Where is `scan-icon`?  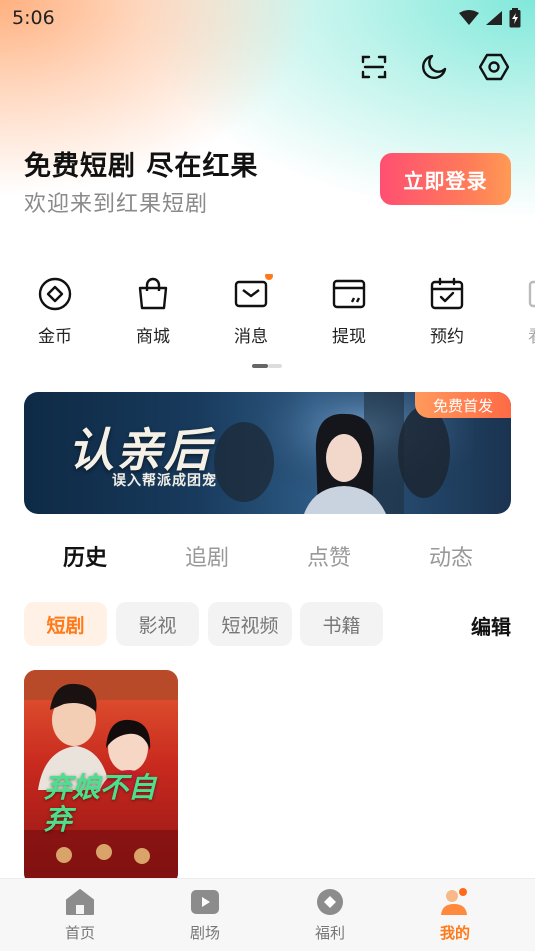 scan-icon is located at coordinates (374, 67).